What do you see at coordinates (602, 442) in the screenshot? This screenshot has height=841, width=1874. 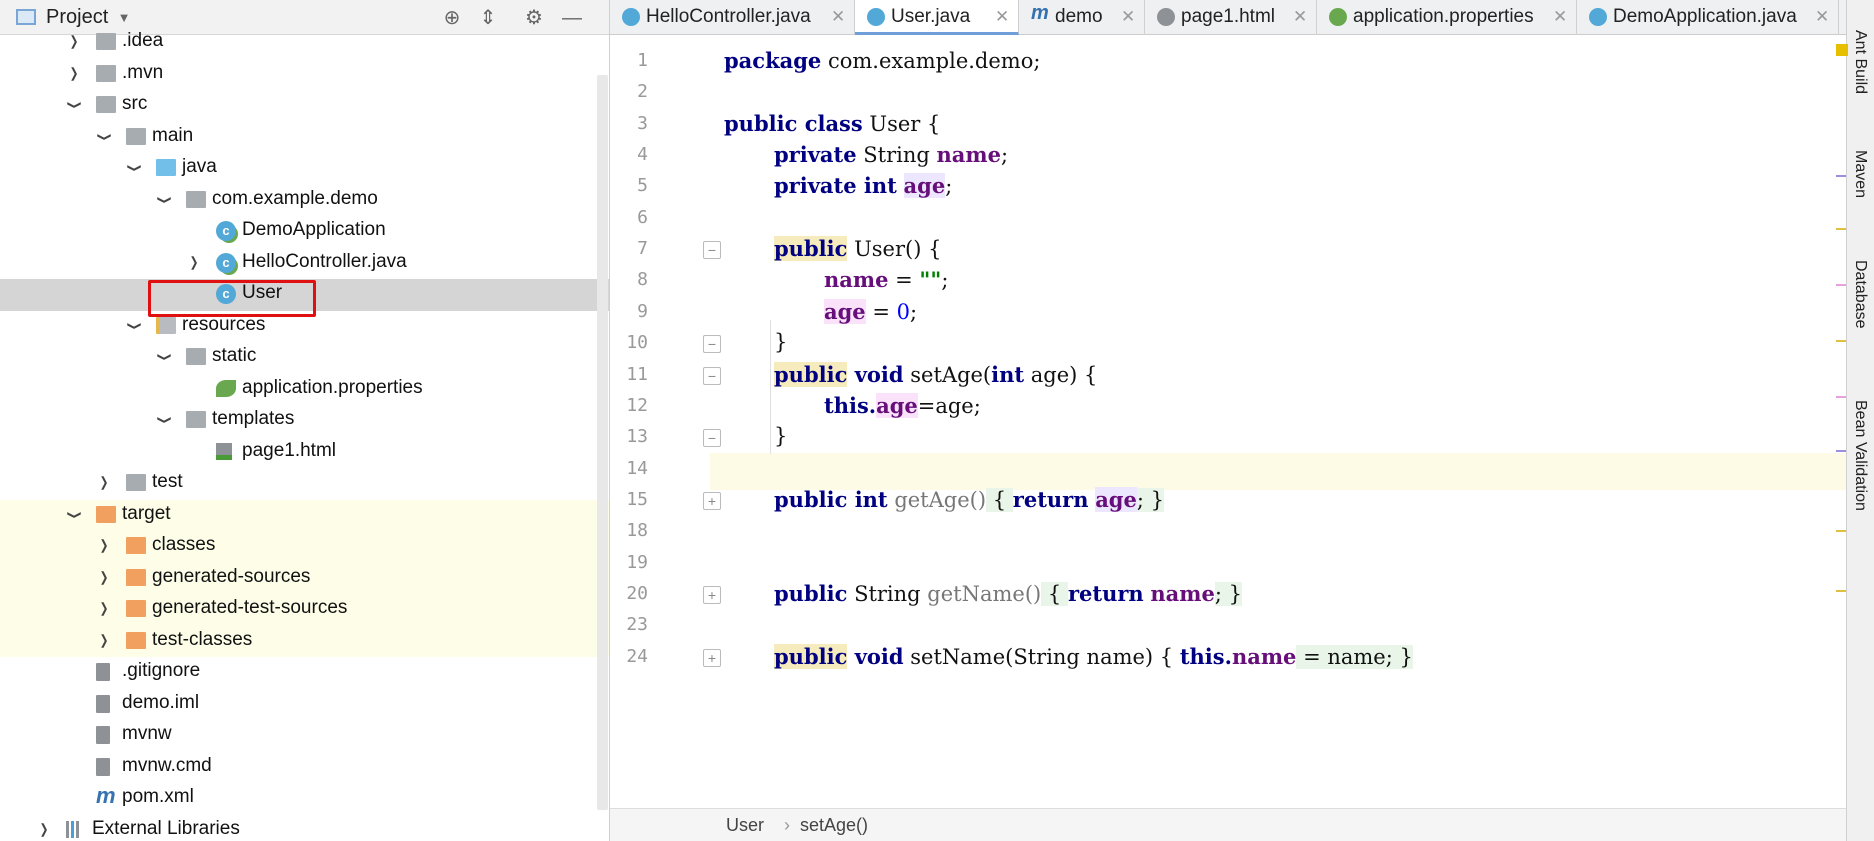 I see `project-scrollbar` at bounding box center [602, 442].